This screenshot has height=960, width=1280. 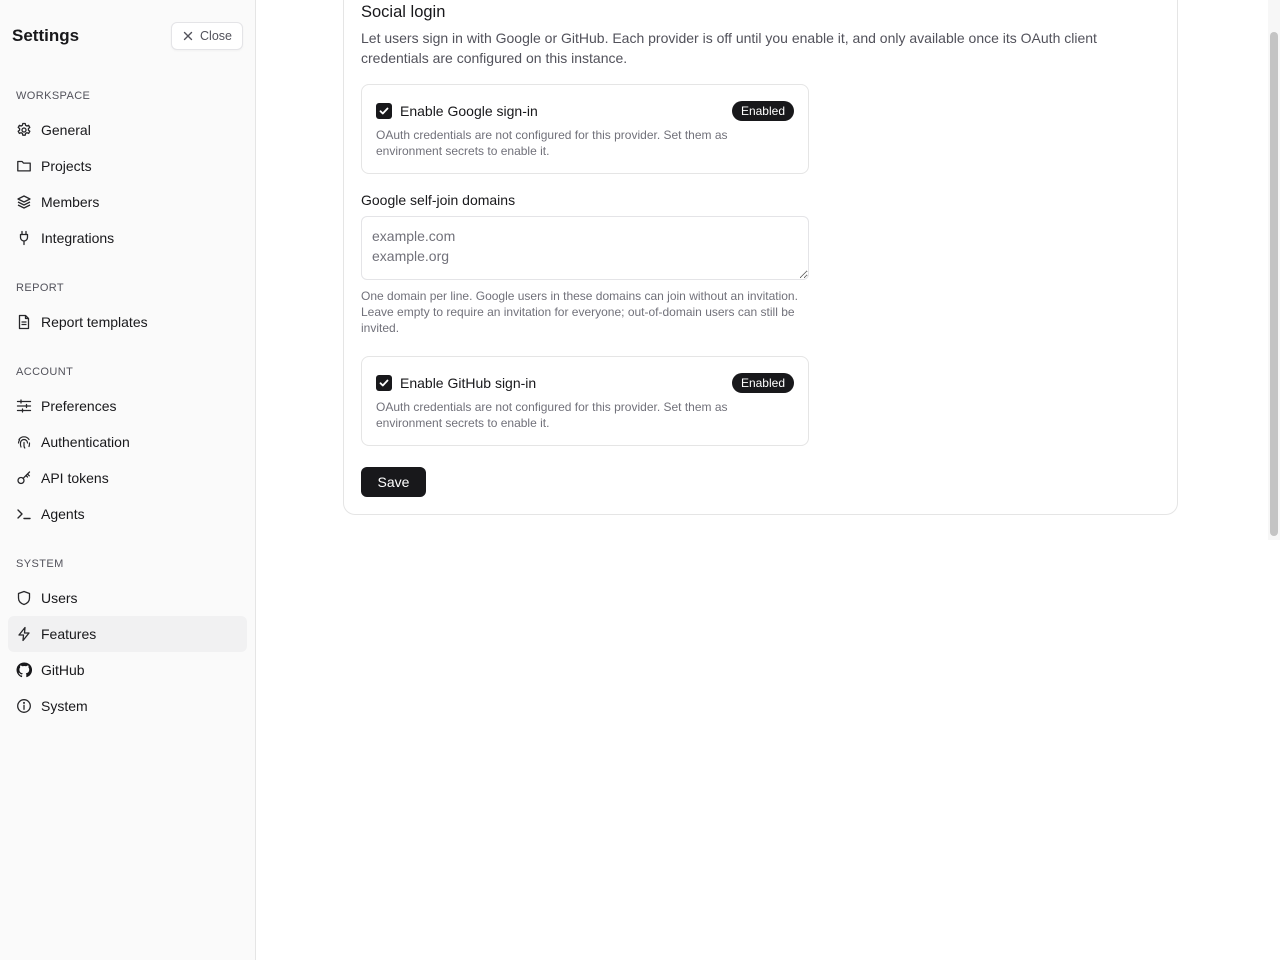 I want to click on sidebar-item-api-tokens: API tokens, so click(x=127, y=478).